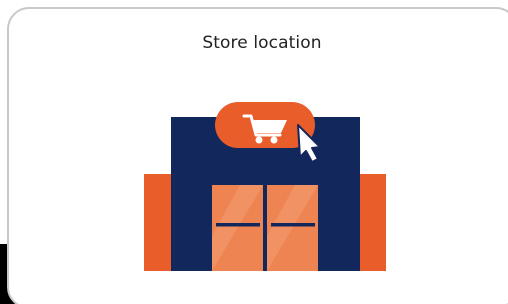 Image resolution: width=508 pixels, height=304 pixels. I want to click on door-right-handle, so click(293, 225).